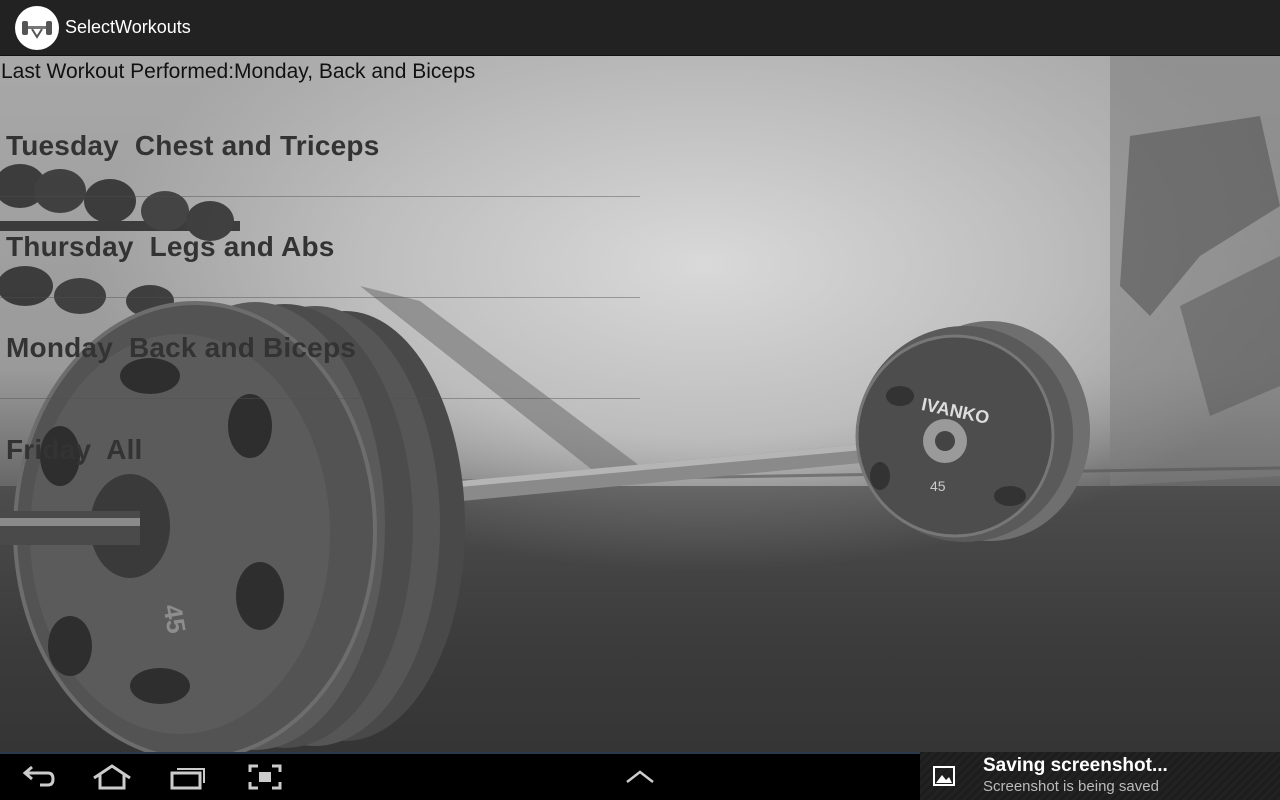 Image resolution: width=1280 pixels, height=800 pixels. I want to click on recent-apps-button, so click(188, 777).